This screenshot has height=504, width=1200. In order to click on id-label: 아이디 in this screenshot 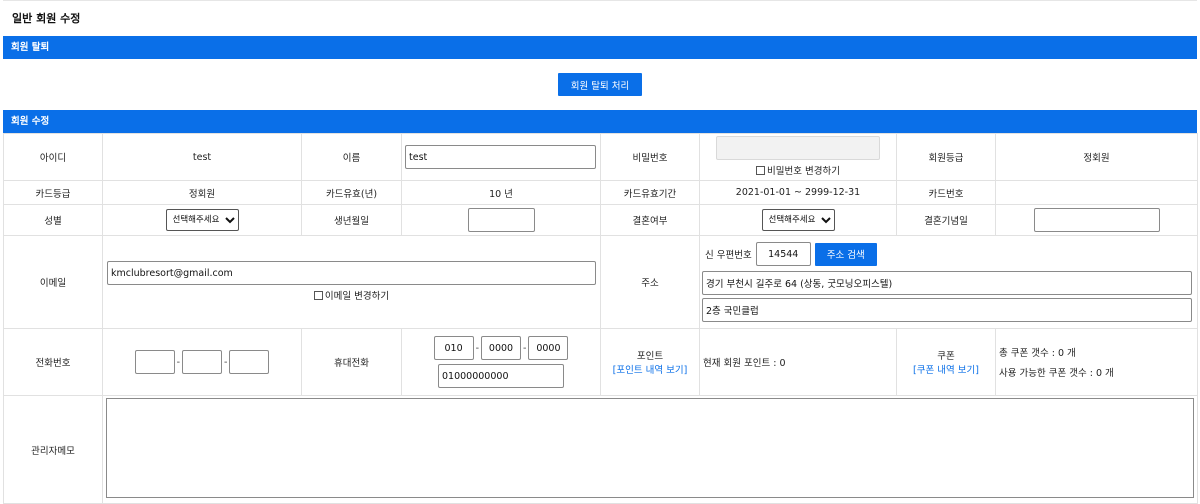, I will do `click(53, 157)`.